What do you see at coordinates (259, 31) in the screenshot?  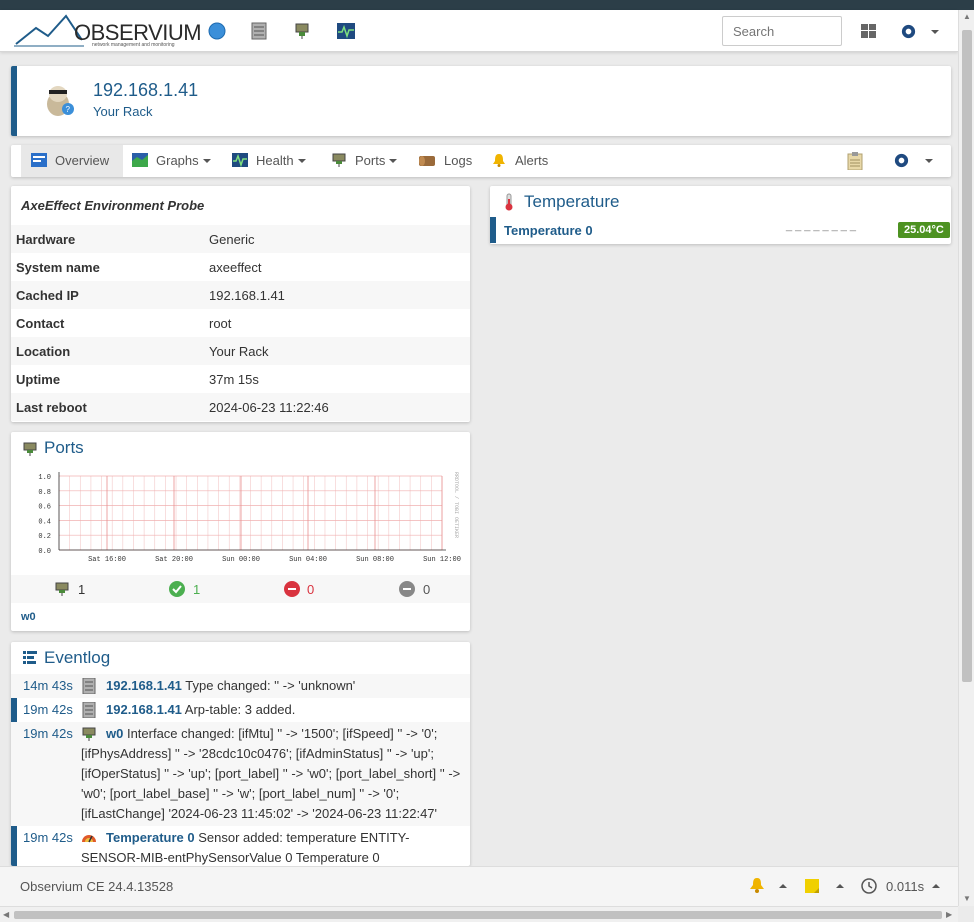 I see `devices-icon` at bounding box center [259, 31].